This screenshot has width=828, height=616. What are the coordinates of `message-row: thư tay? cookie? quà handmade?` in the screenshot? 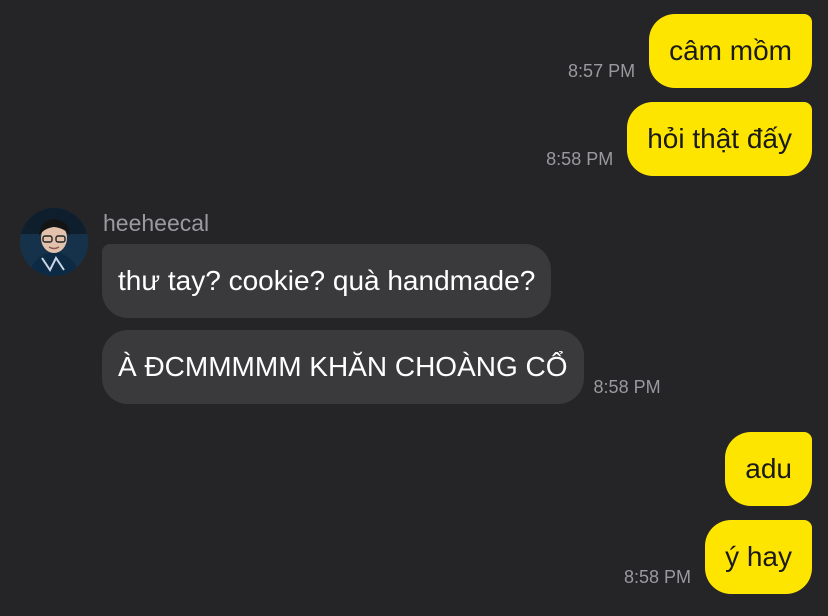 It's located at (327, 281).